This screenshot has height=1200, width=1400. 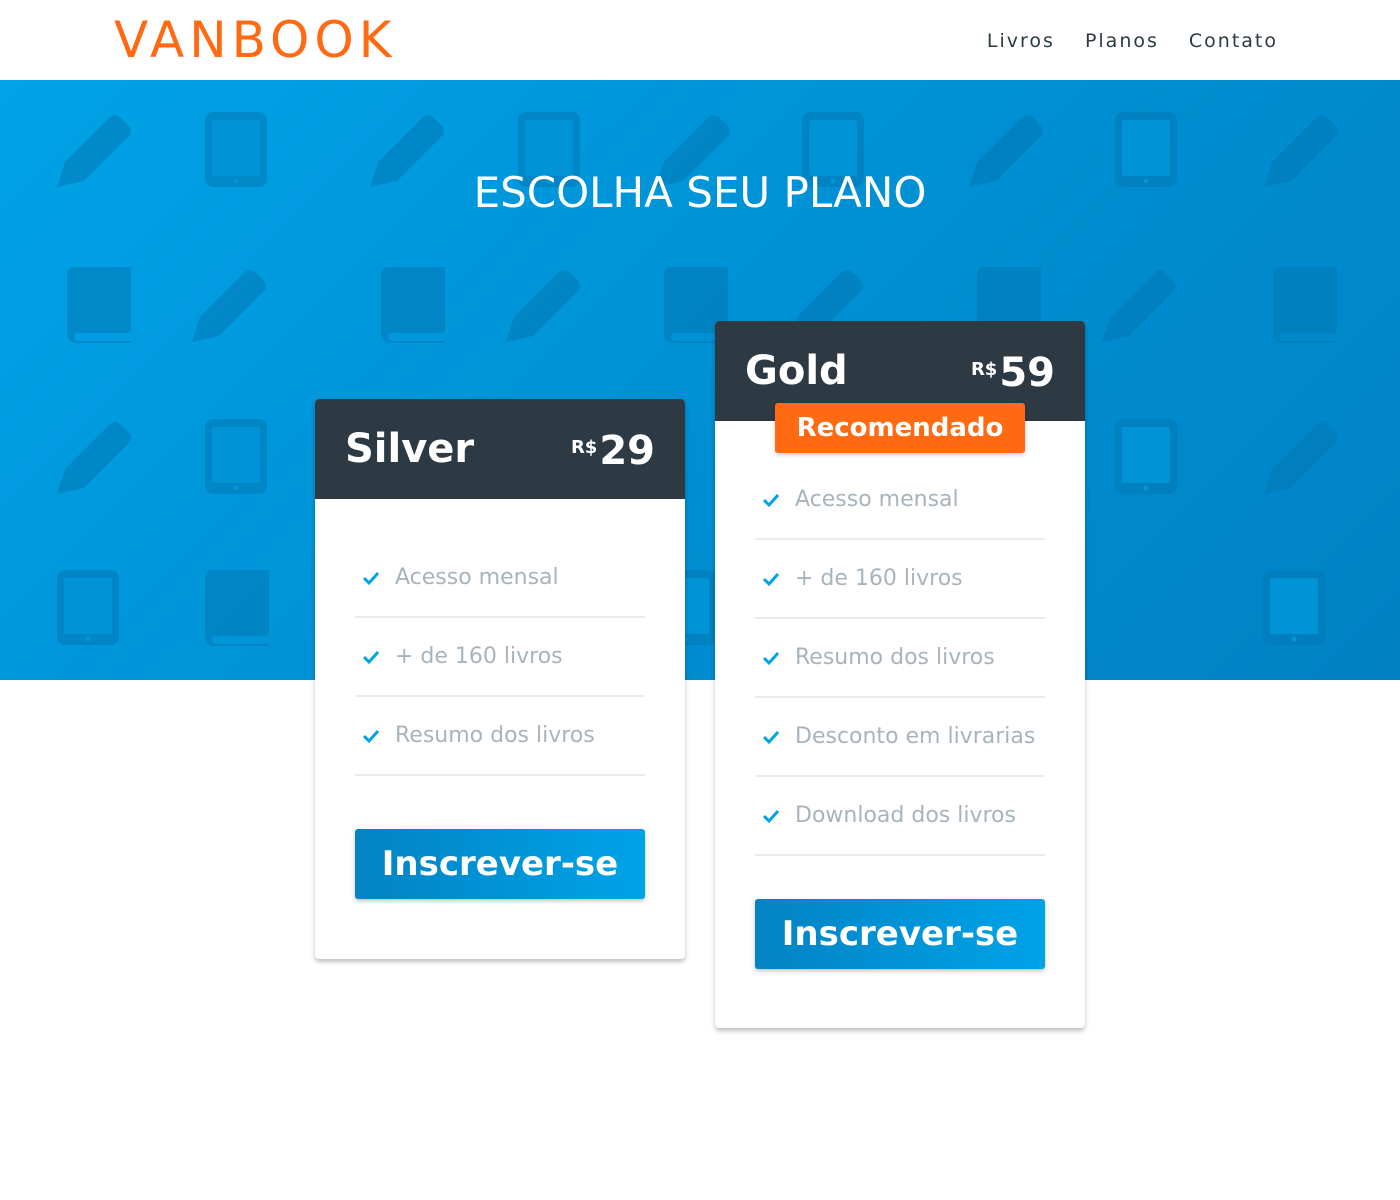 I want to click on plan-name: Silver, so click(x=410, y=449).